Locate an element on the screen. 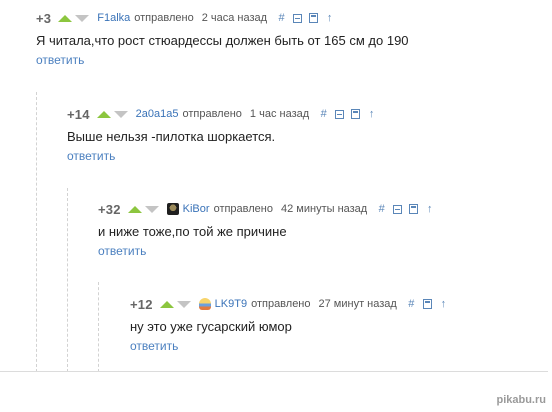 The height and width of the screenshot is (412, 552). comment-time: 1 час назад is located at coordinates (279, 114).